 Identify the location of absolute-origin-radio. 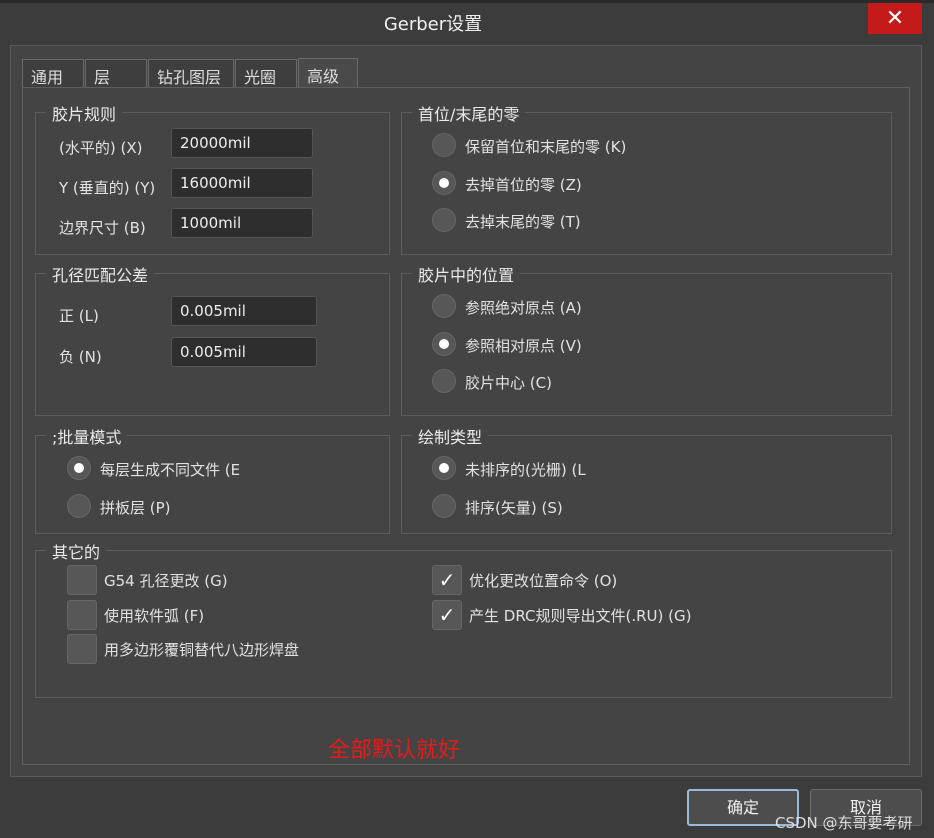
(444, 306).